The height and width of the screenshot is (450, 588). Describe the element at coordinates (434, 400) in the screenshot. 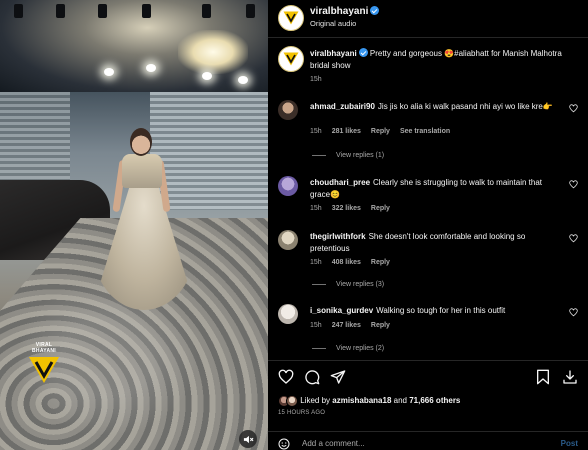

I see `liked-by-others: 71,666 others` at that location.